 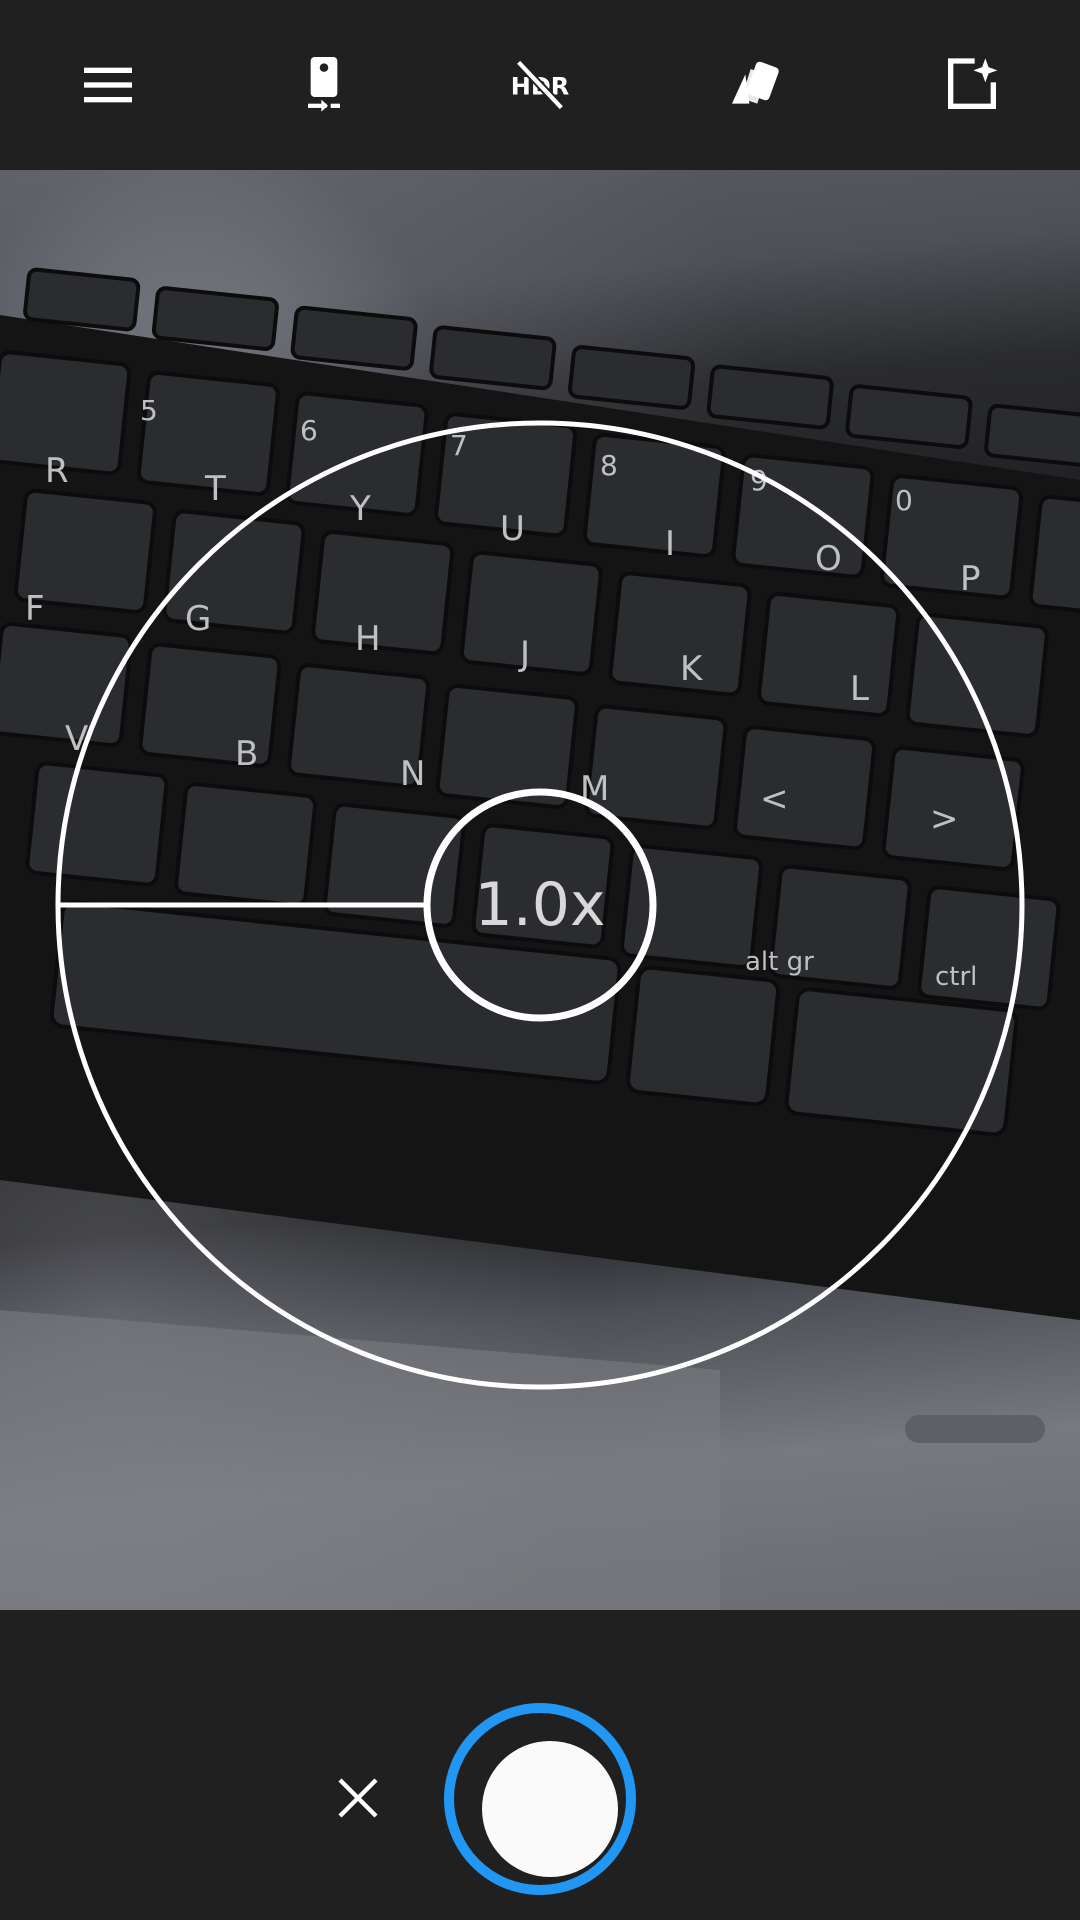 What do you see at coordinates (198, 619) in the screenshot?
I see `svg-text: G` at bounding box center [198, 619].